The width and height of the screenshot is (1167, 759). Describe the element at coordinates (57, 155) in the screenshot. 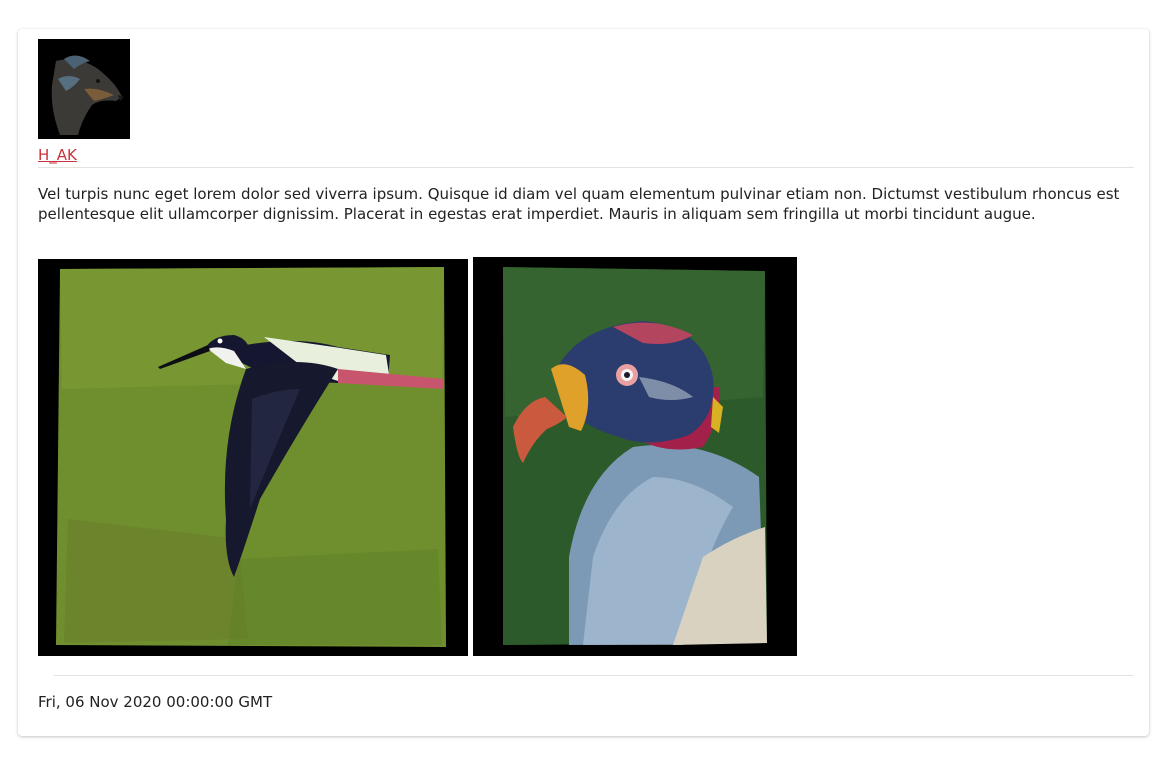

I see `author-link: H_AK` at that location.